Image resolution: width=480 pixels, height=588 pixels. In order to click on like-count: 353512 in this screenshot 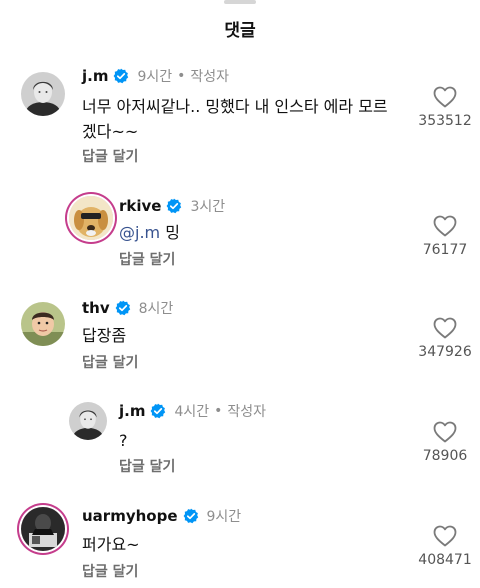, I will do `click(445, 121)`.